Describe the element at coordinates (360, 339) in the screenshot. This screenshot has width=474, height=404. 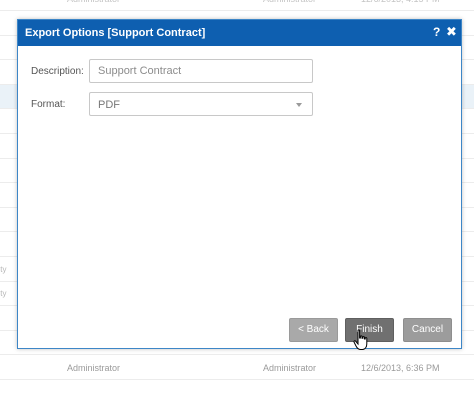
I see `hand-pointer-icon` at that location.